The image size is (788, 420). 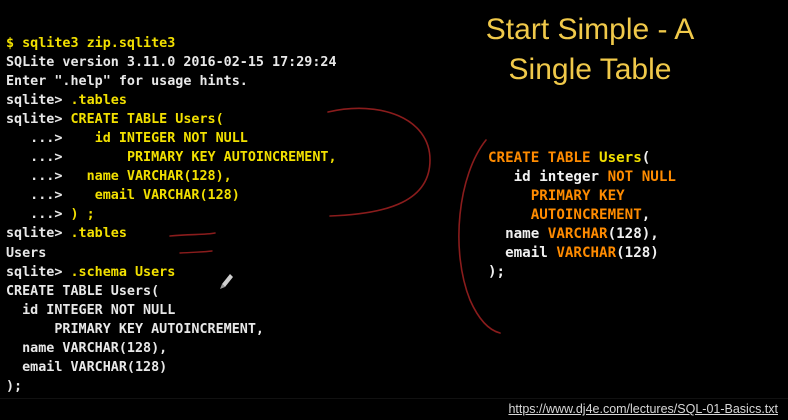 What do you see at coordinates (226, 281) in the screenshot?
I see `pen-cursor-icon` at bounding box center [226, 281].